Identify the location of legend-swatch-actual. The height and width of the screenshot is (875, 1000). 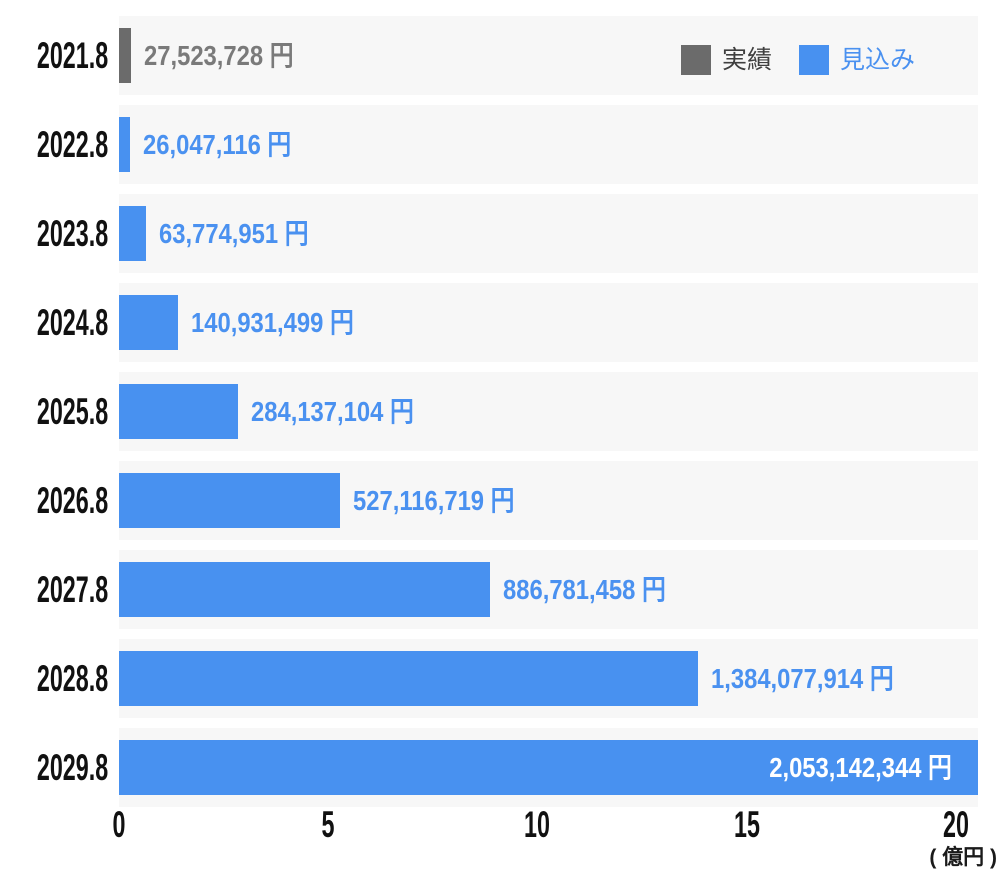
(695, 60).